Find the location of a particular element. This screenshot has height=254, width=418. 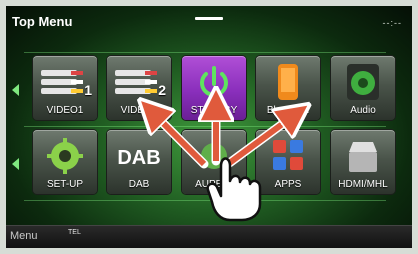

tel-indicator: TEL is located at coordinates (74, 232).